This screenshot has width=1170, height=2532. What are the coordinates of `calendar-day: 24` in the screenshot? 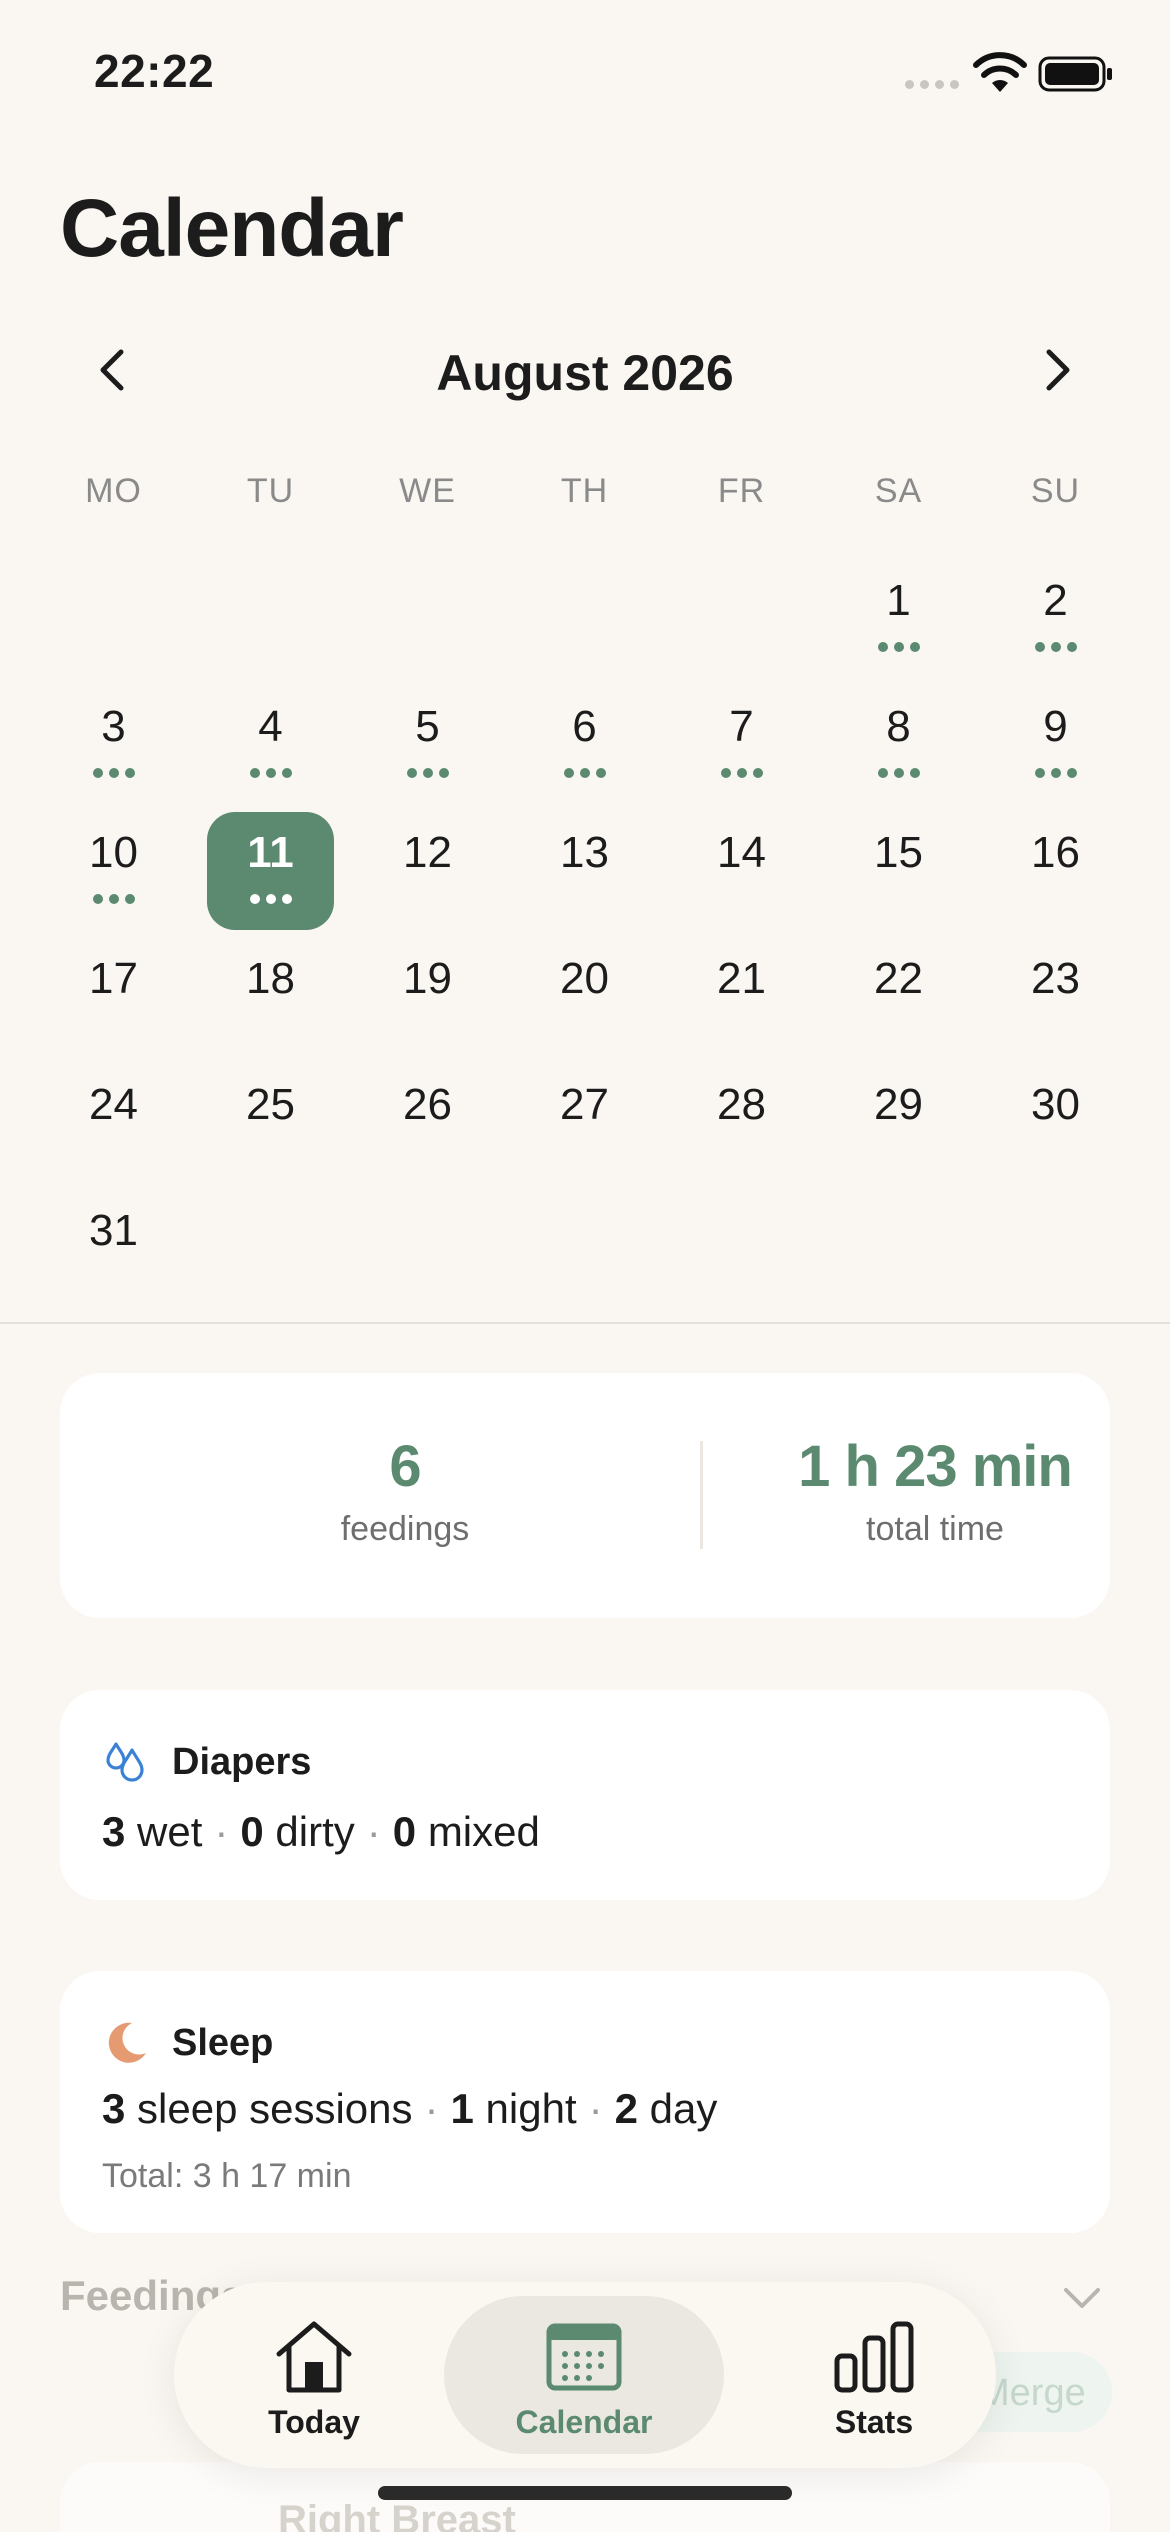 It's located at (113, 1127).